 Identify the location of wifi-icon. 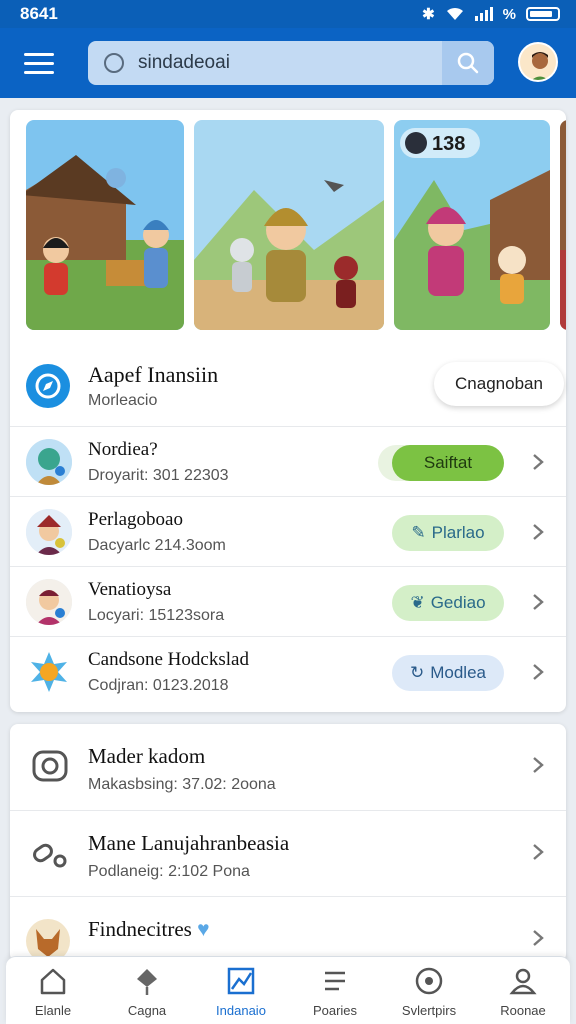
(454, 13).